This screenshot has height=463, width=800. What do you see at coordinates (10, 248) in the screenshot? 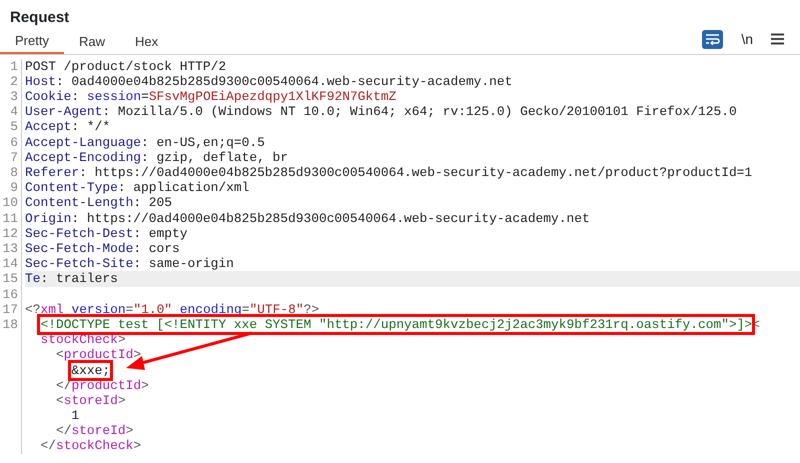
I see `line-number: 13` at bounding box center [10, 248].